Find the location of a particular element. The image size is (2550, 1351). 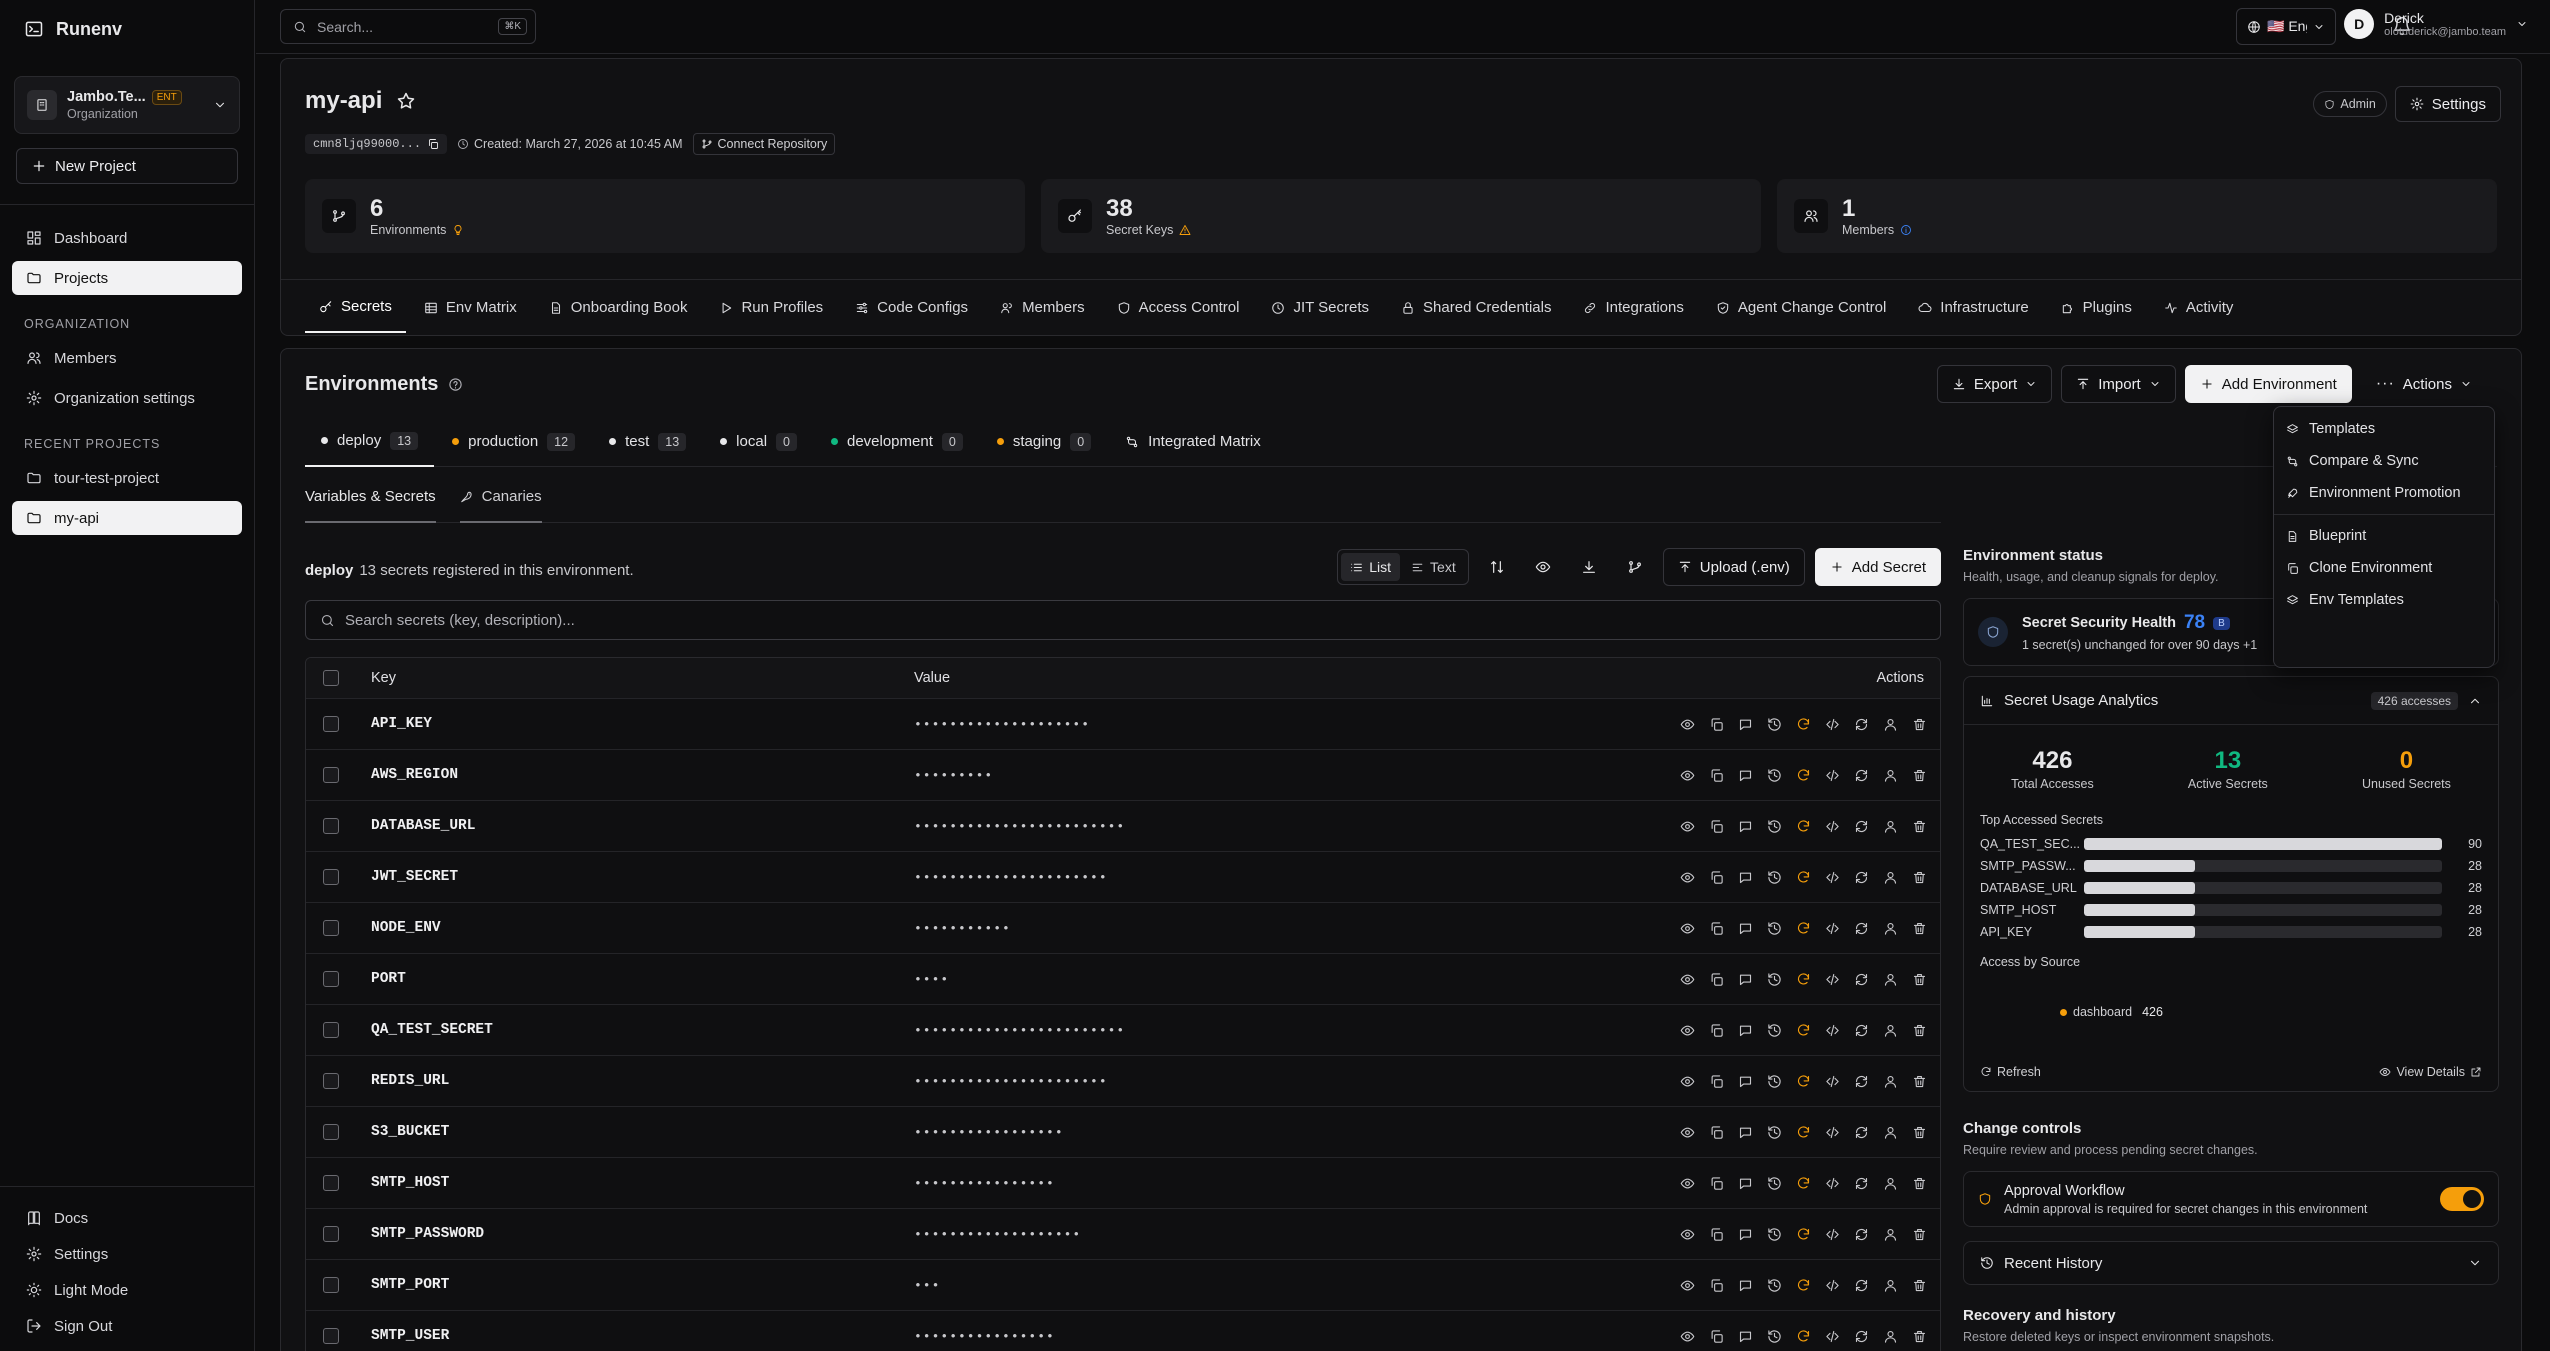

sort-button is located at coordinates (1497, 567).